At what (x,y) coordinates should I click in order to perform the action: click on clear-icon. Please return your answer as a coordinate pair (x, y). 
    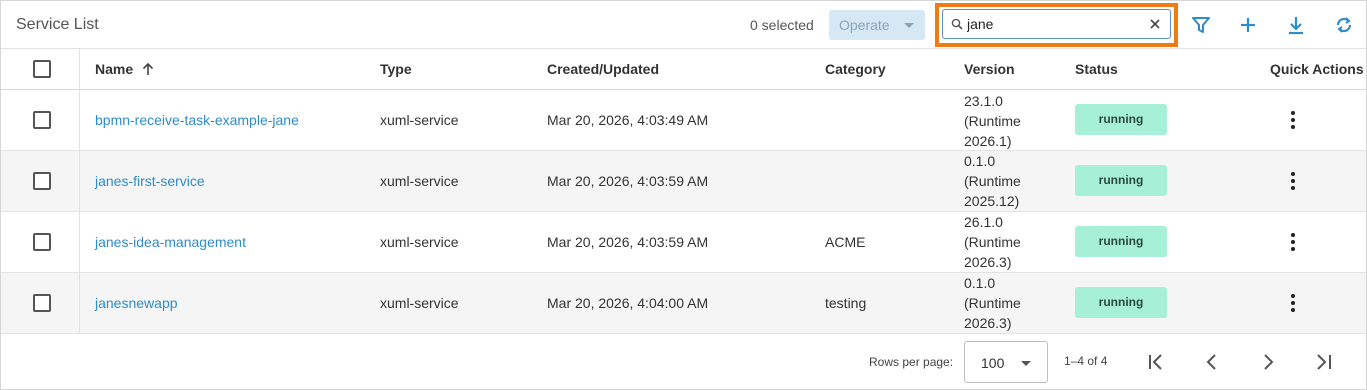
    Looking at the image, I should click on (1155, 24).